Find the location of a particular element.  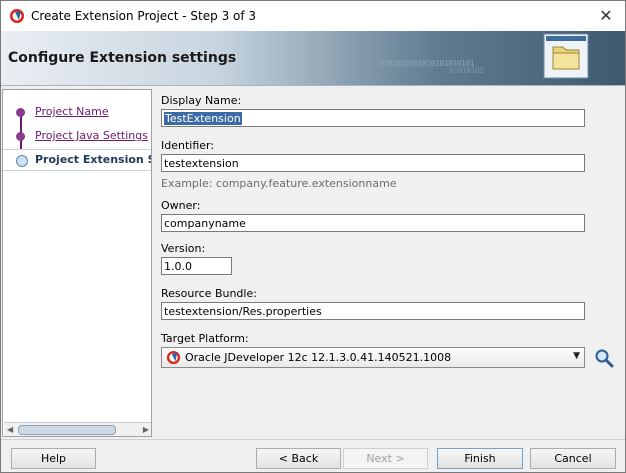

jdeveloper-icon is located at coordinates (173, 357).